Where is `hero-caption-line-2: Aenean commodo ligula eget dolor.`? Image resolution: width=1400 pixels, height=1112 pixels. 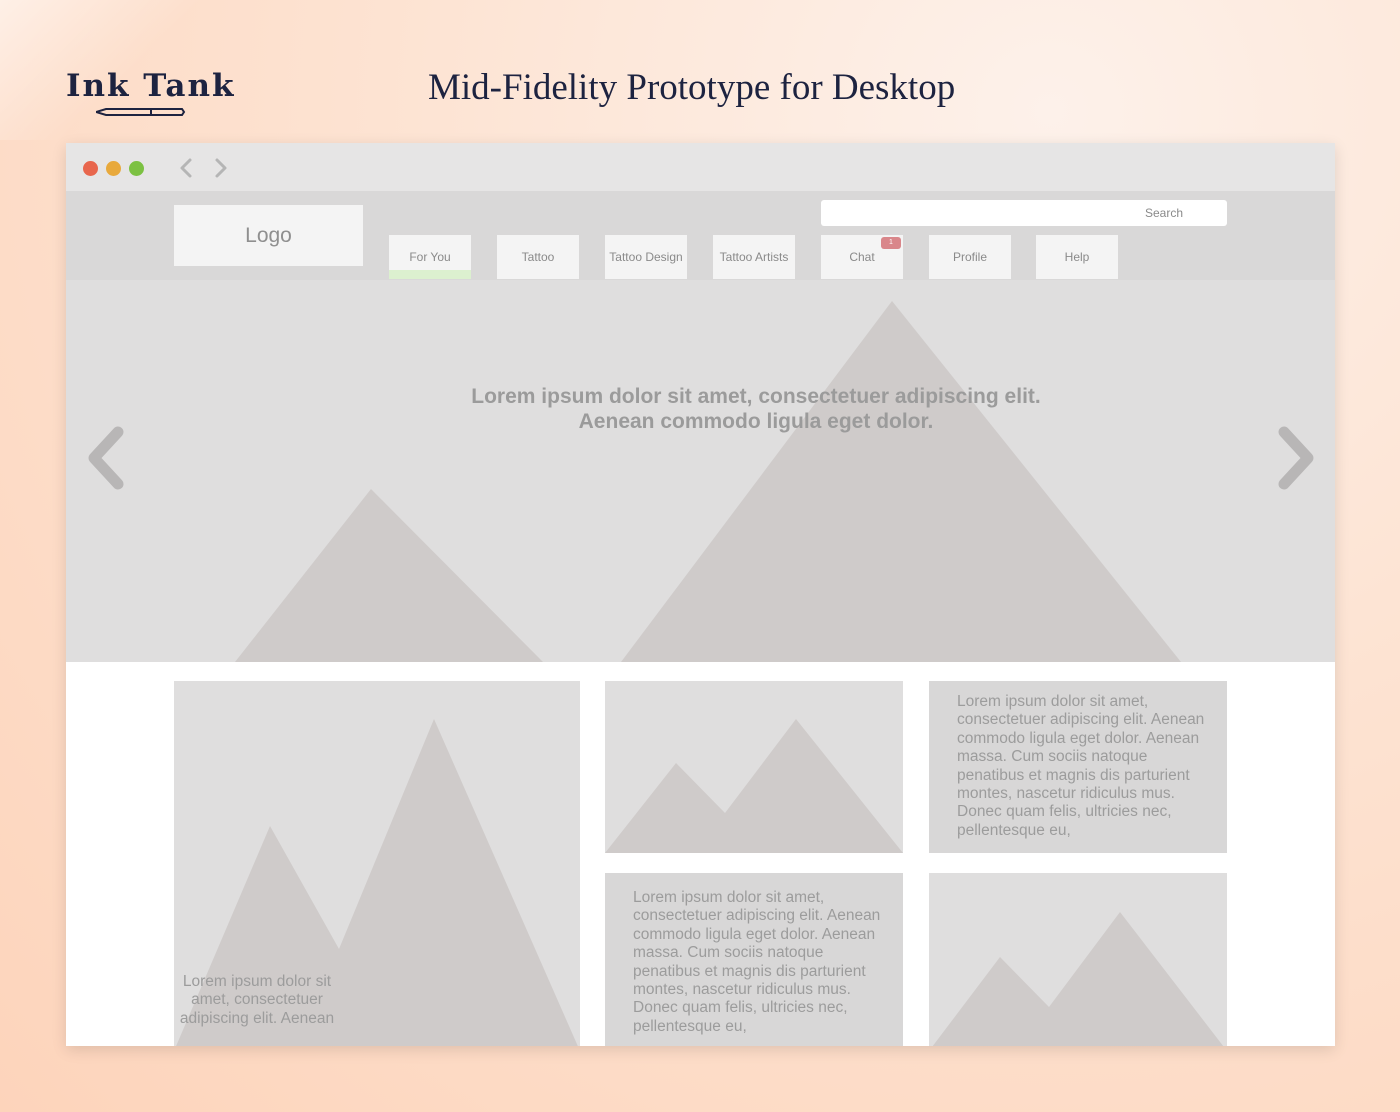 hero-caption-line-2: Aenean commodo ligula eget dolor. is located at coordinates (756, 421).